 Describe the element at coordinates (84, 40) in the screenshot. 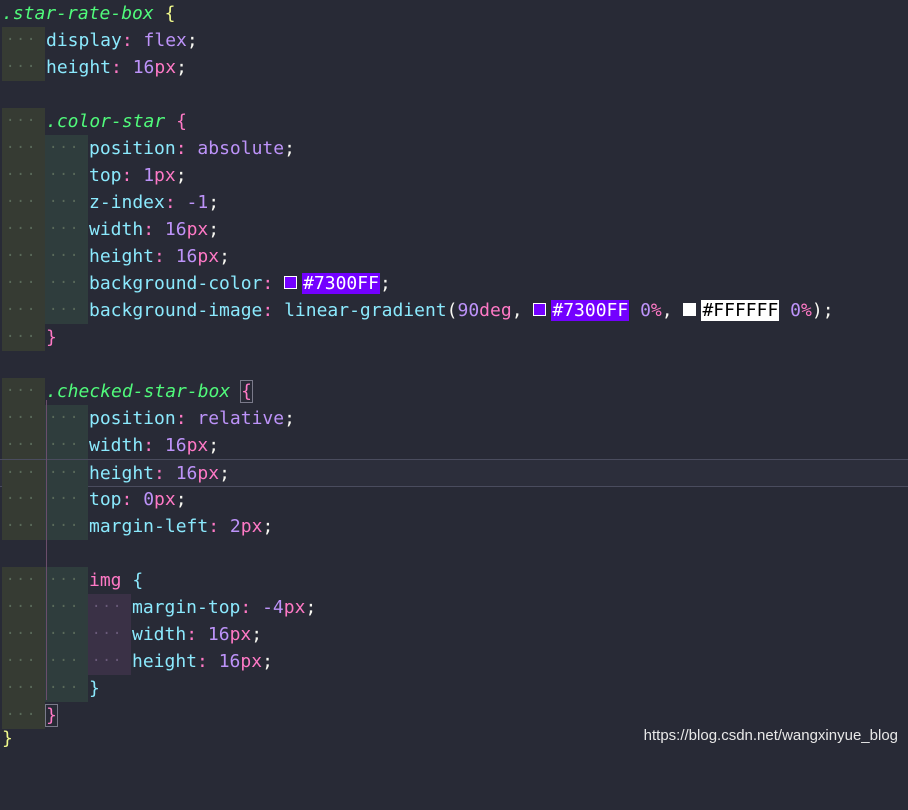

I see `property: display` at that location.